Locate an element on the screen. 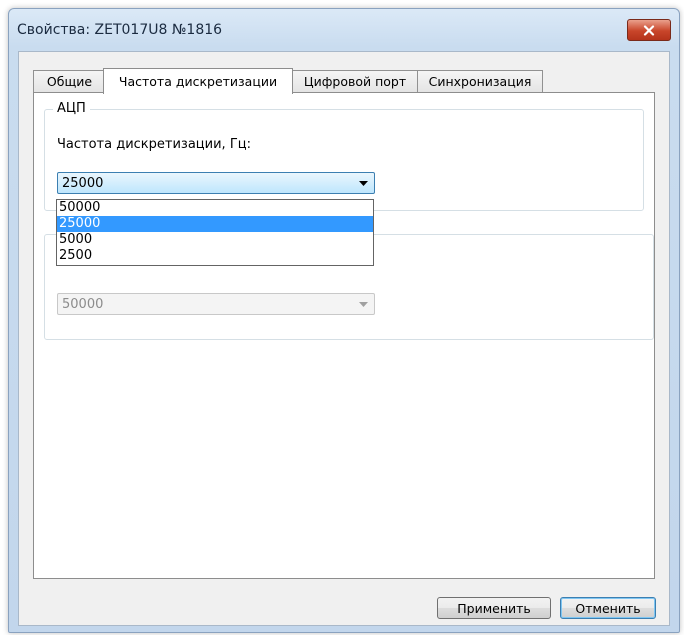 Image resolution: width=684 pixels, height=635 pixels. close-button is located at coordinates (649, 30).